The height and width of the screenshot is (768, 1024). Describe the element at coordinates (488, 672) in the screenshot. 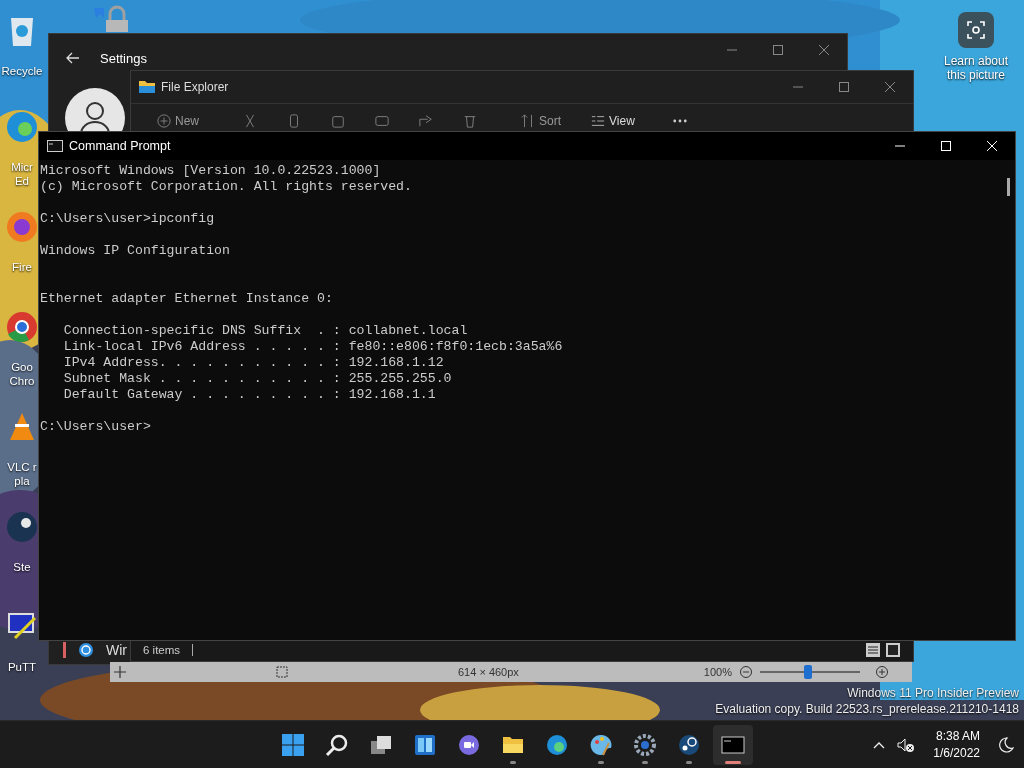

I see `image-size: 614 × 460px` at that location.